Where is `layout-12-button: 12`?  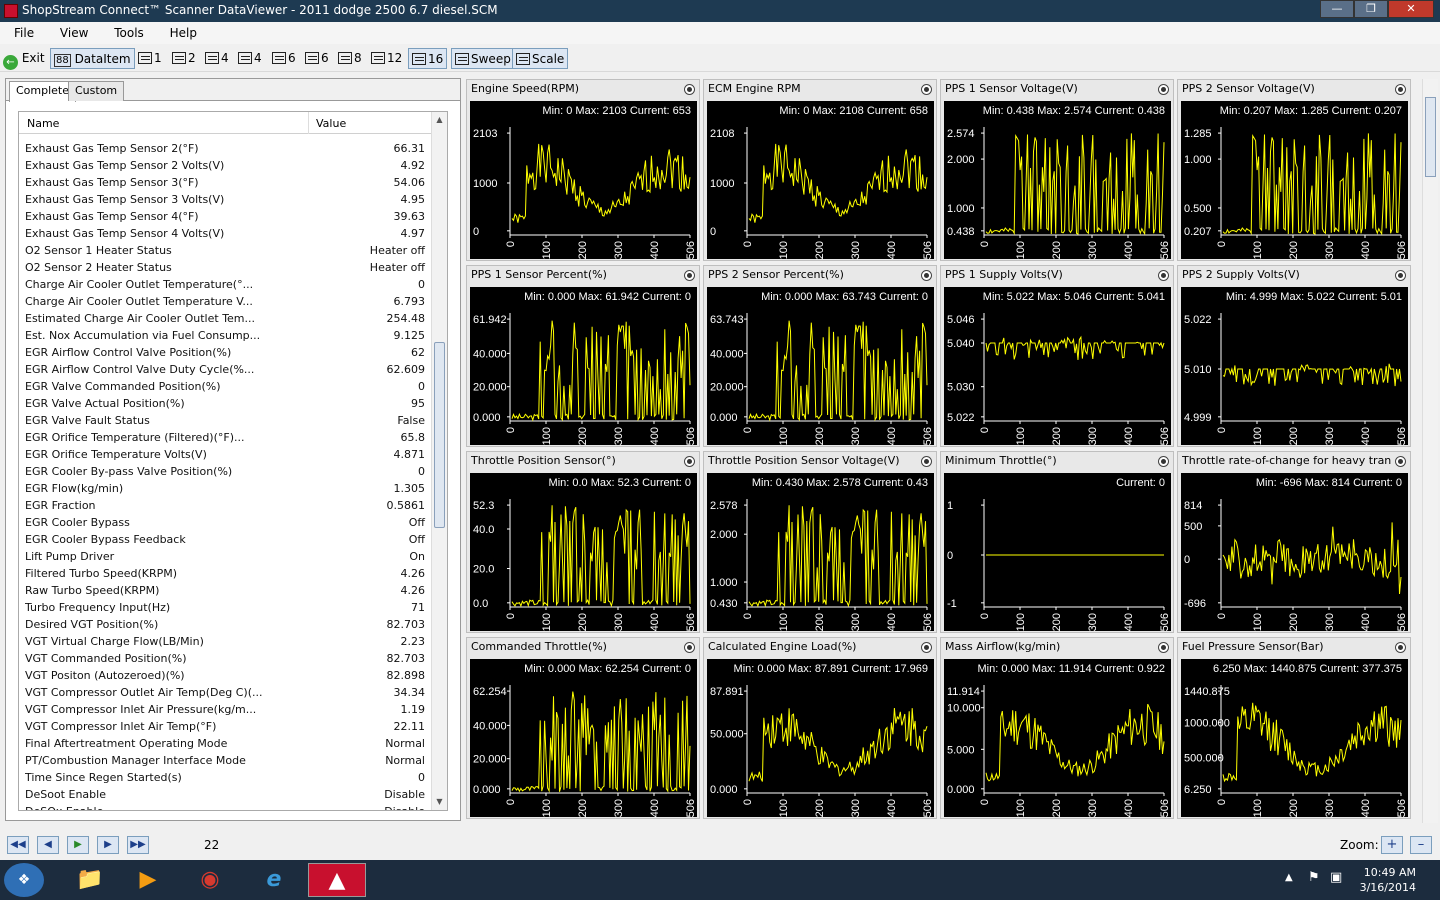 layout-12-button: 12 is located at coordinates (386, 58).